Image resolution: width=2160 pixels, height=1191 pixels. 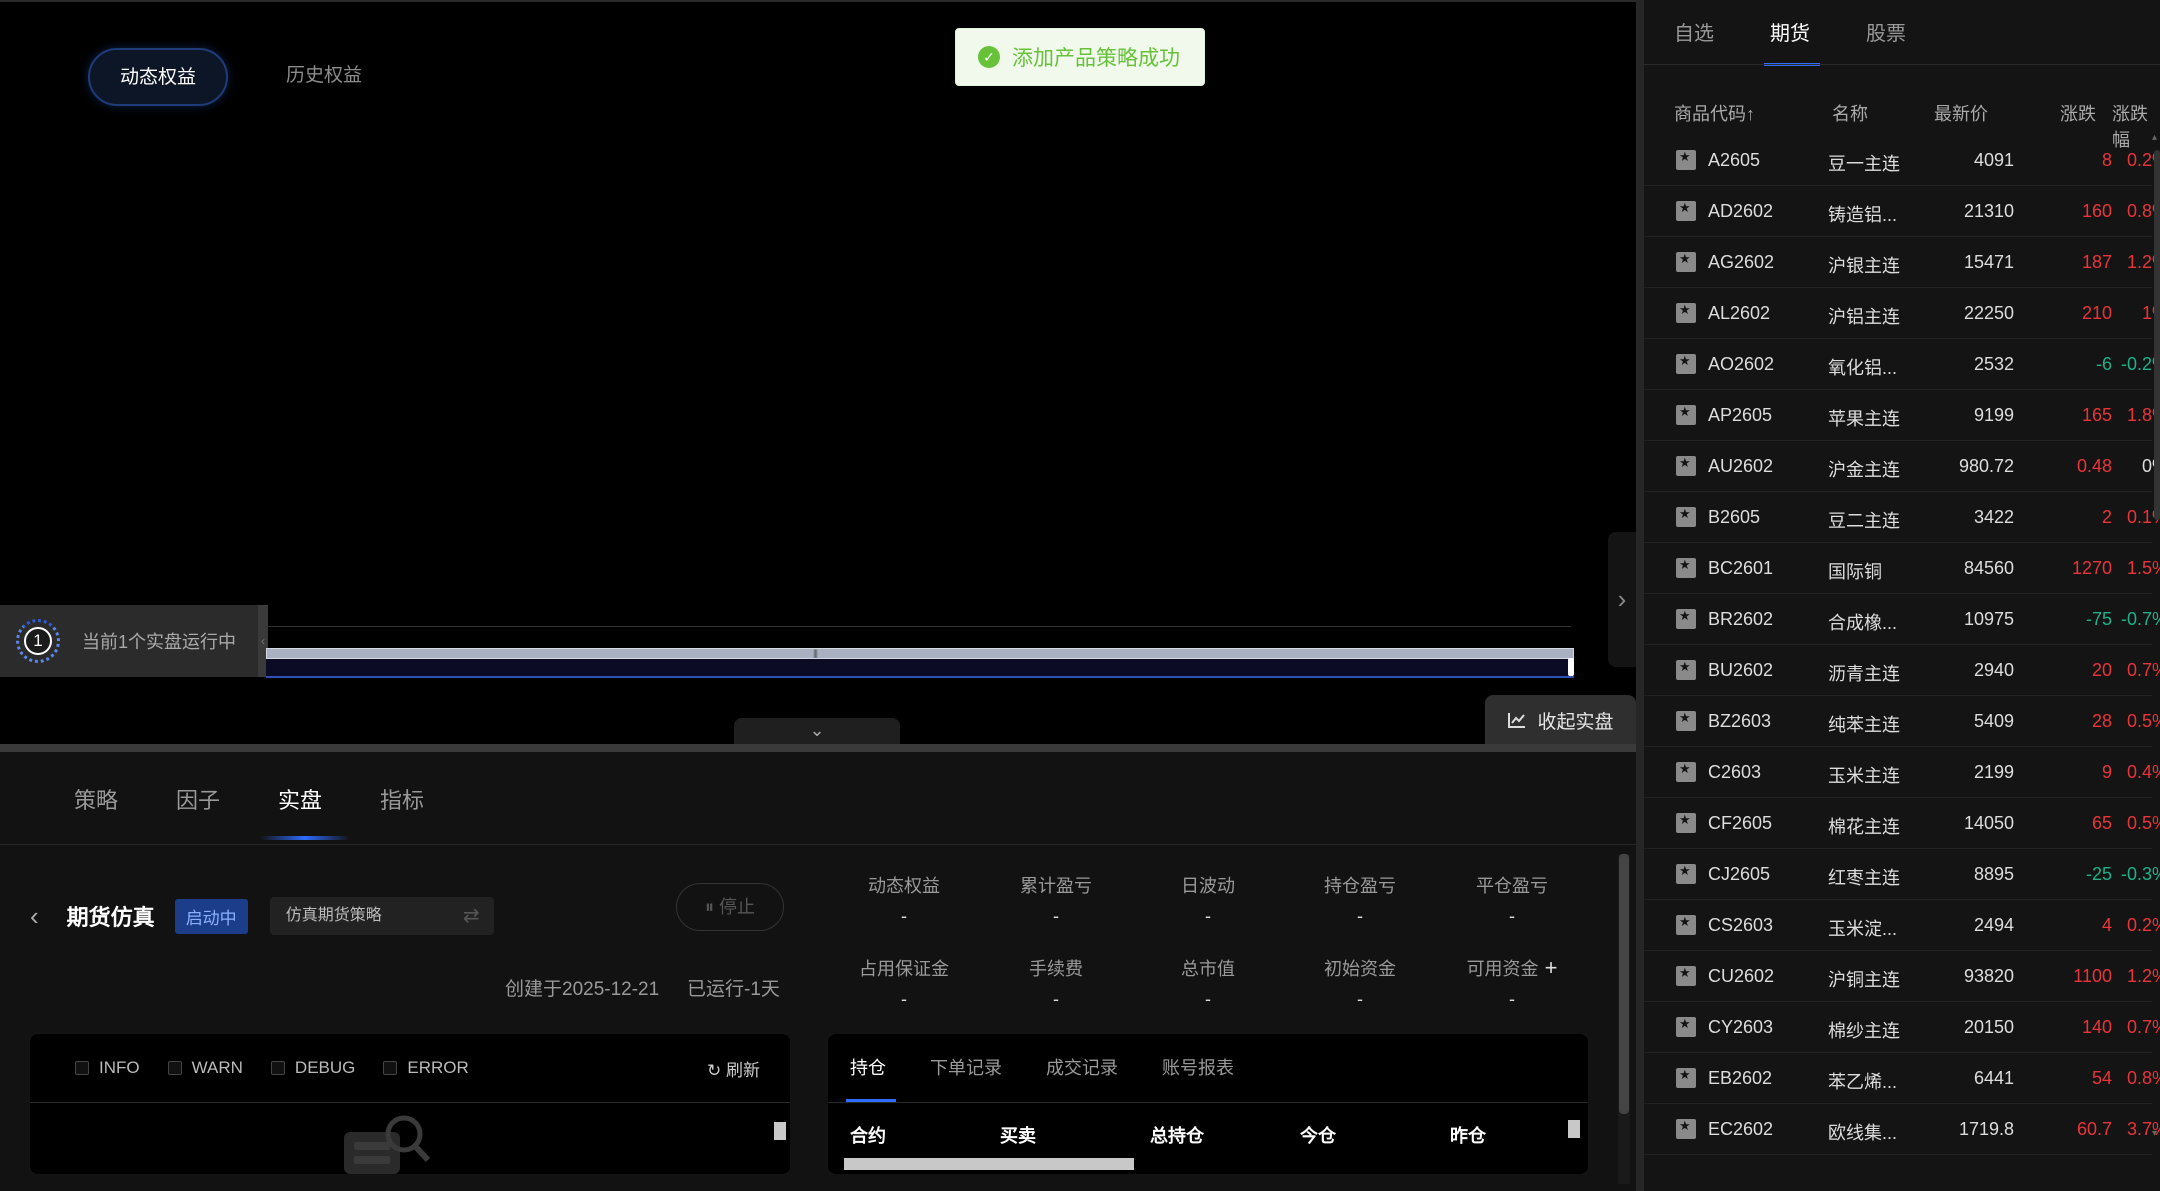 What do you see at coordinates (158, 77) in the screenshot?
I see `tab-dynamic-equity: 动态权益` at bounding box center [158, 77].